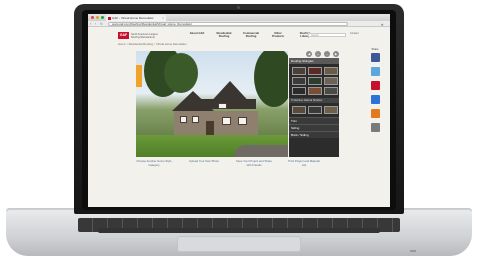 The image size is (477, 267). Describe the element at coordinates (97, 17) in the screenshot. I see `minimize-window-icon` at that location.